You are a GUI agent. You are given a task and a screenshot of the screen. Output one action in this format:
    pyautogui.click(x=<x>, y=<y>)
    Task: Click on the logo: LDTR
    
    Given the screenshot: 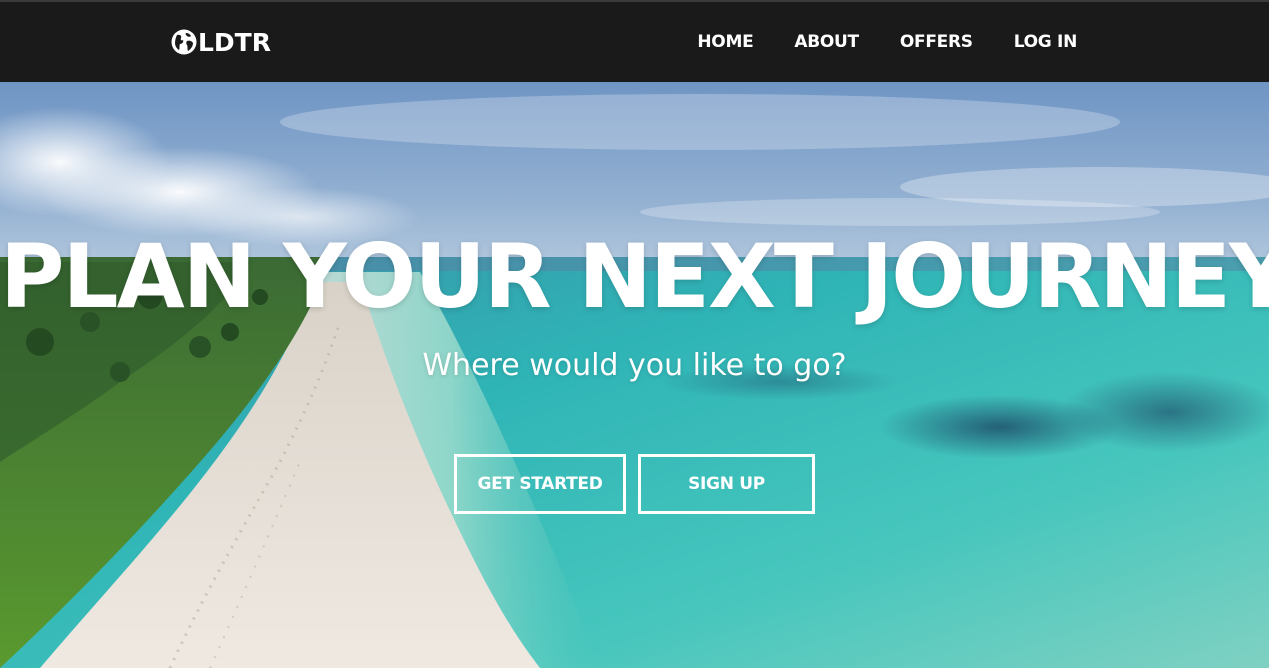 What is the action you would take?
    pyautogui.click(x=221, y=42)
    